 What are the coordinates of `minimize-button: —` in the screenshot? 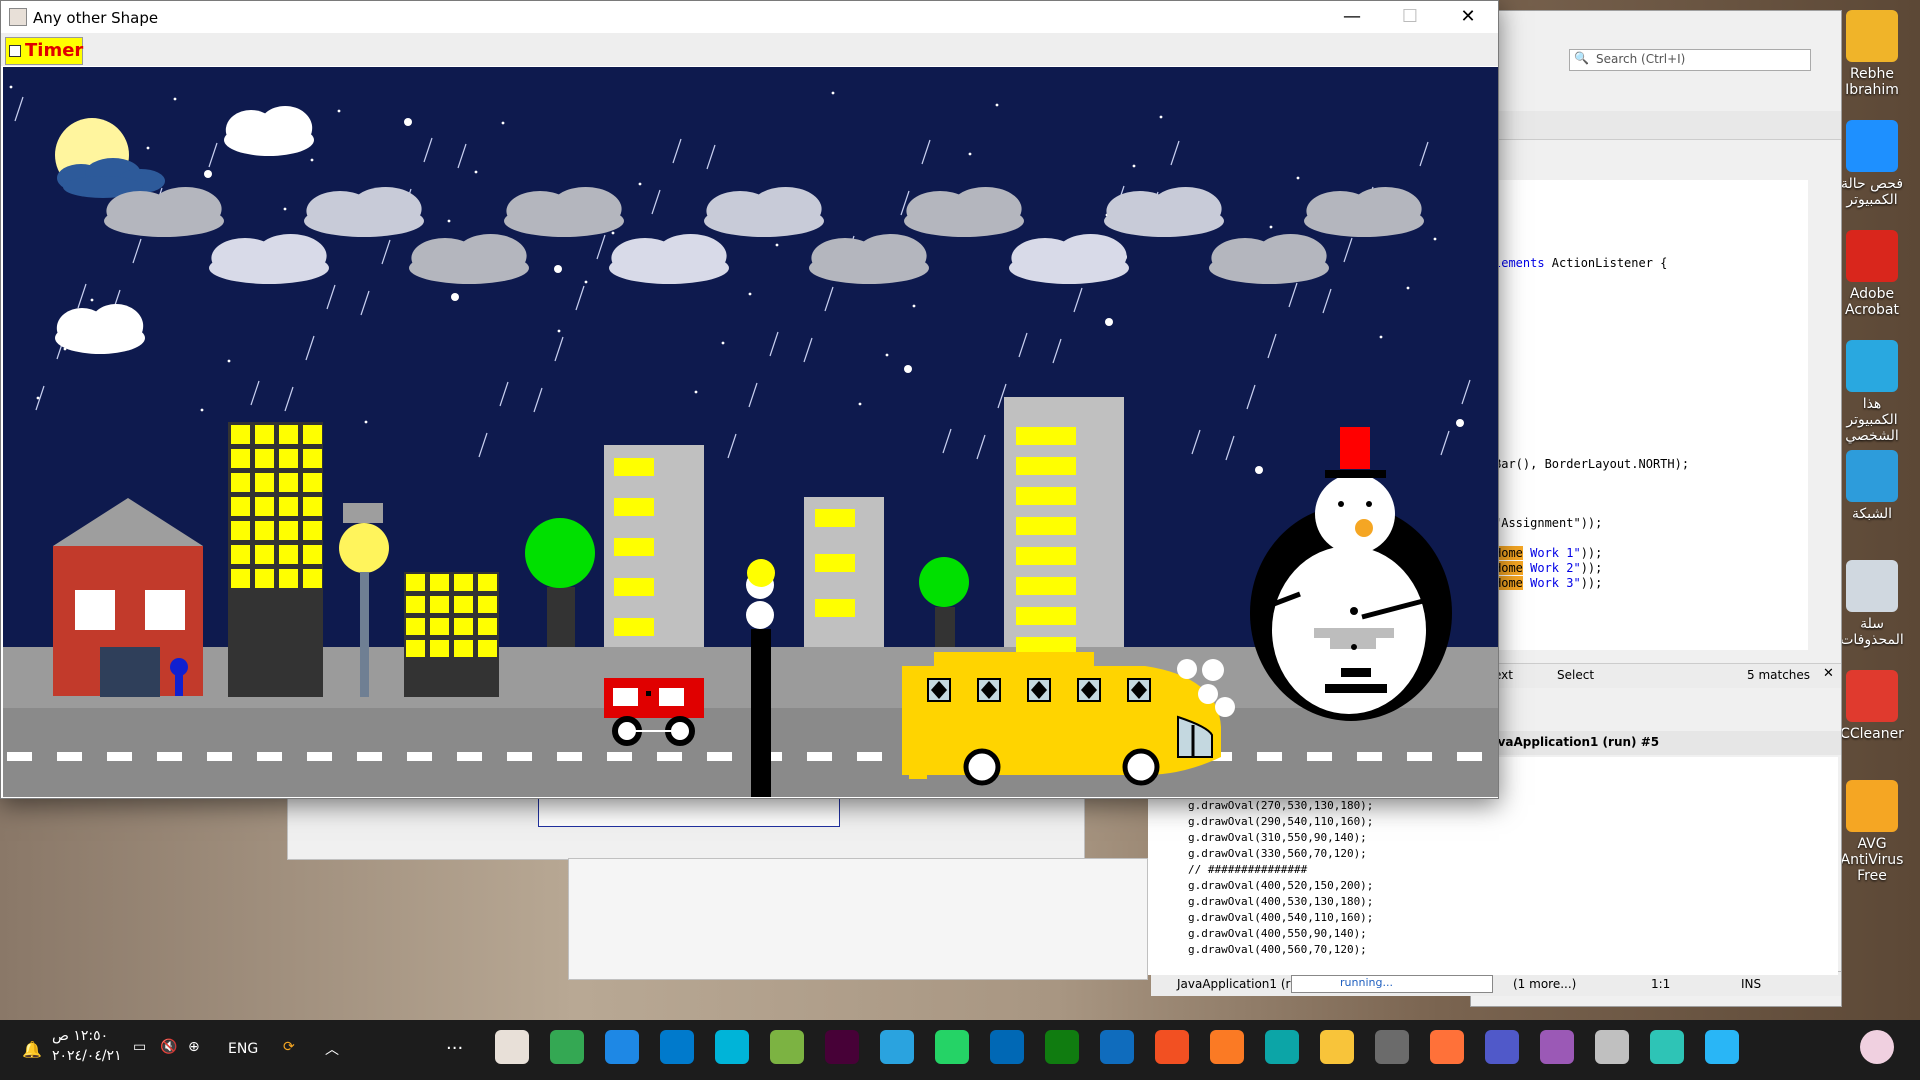 It's located at (1352, 17).